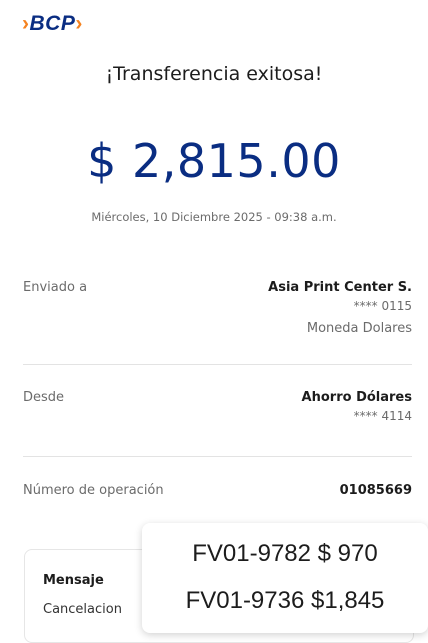 This screenshot has height=643, width=428. Describe the element at coordinates (73, 580) in the screenshot. I see `message-label: Mensaje` at that location.